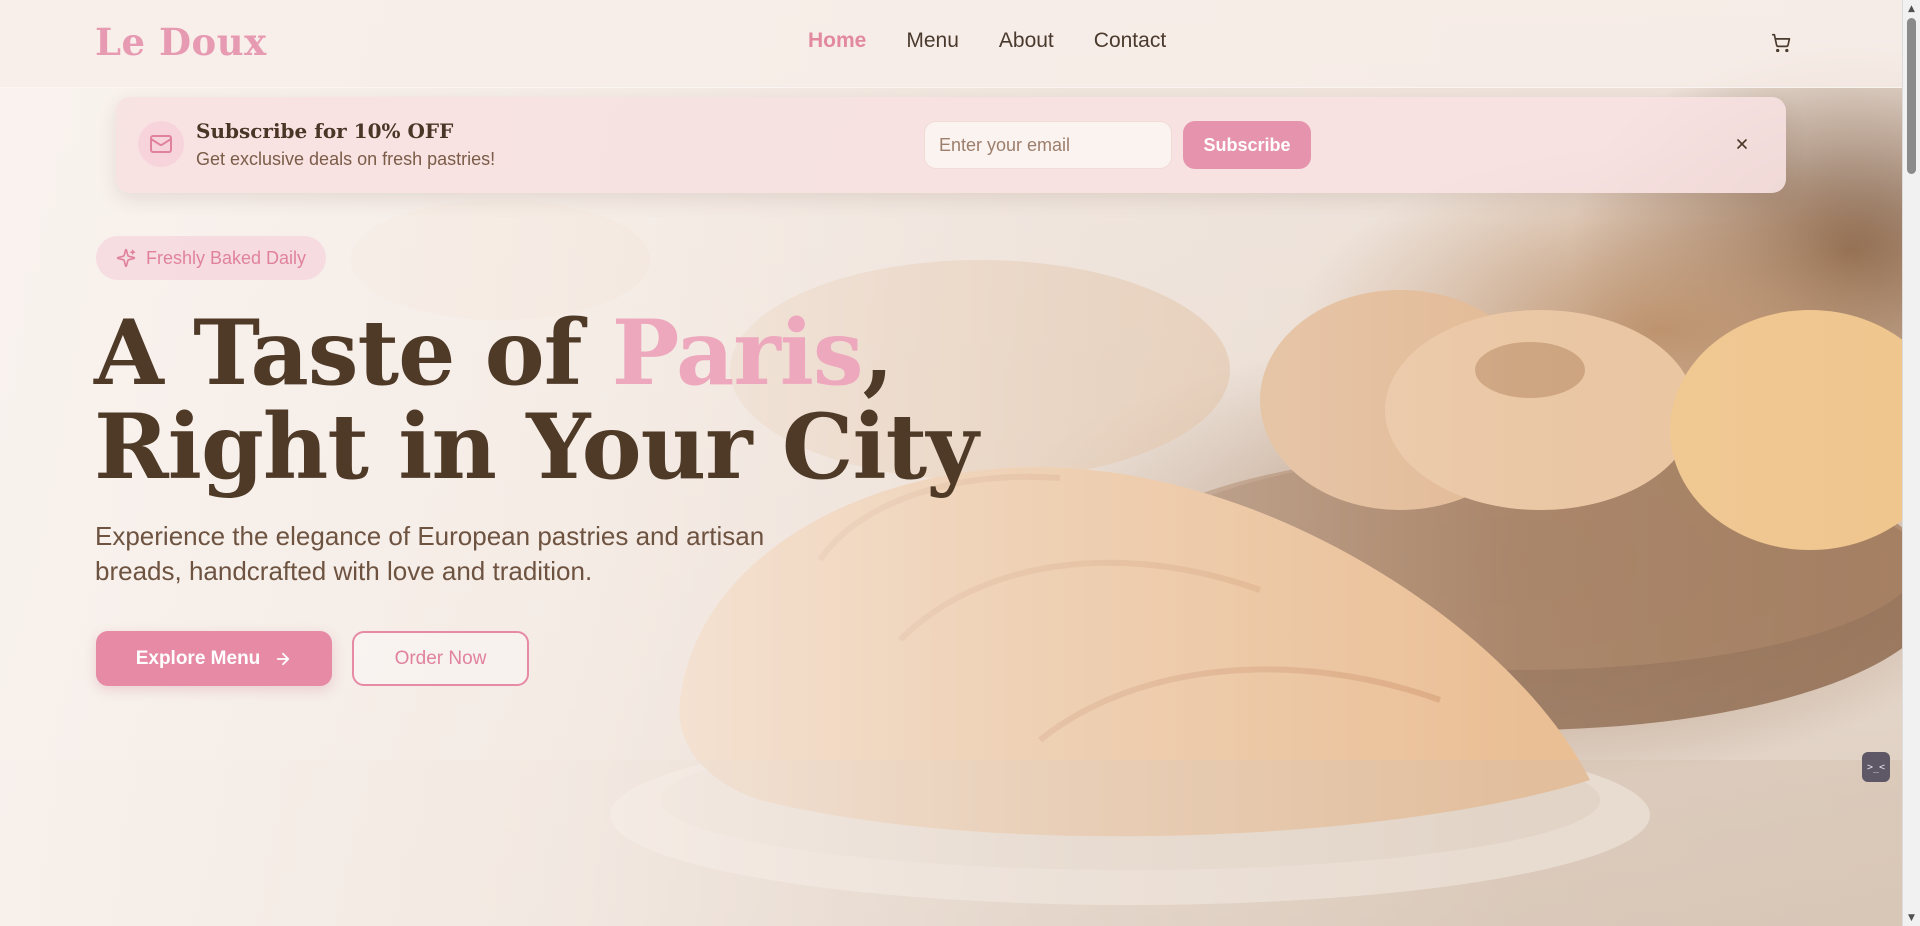 The image size is (1920, 926). I want to click on order-now-button: Order Now, so click(440, 658).